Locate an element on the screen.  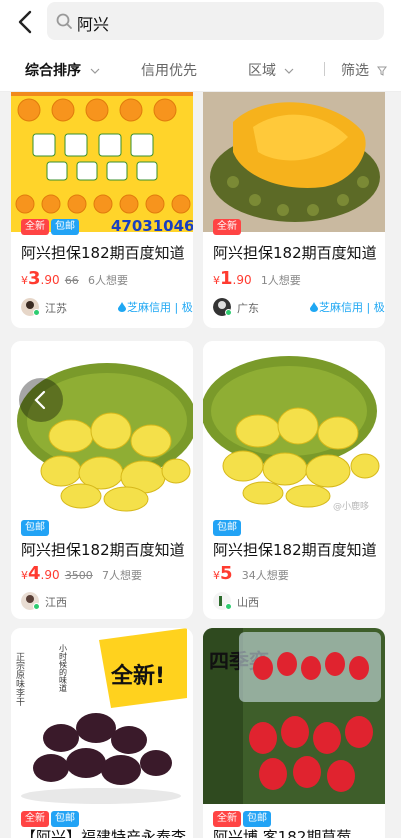
product-title: 阿兴博 客182期草莓 is located at coordinates (282, 833).